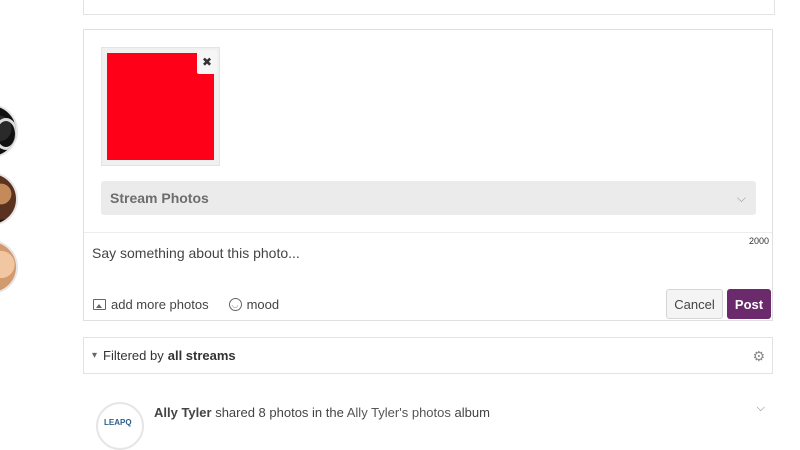  I want to click on divider, so click(428, 232).